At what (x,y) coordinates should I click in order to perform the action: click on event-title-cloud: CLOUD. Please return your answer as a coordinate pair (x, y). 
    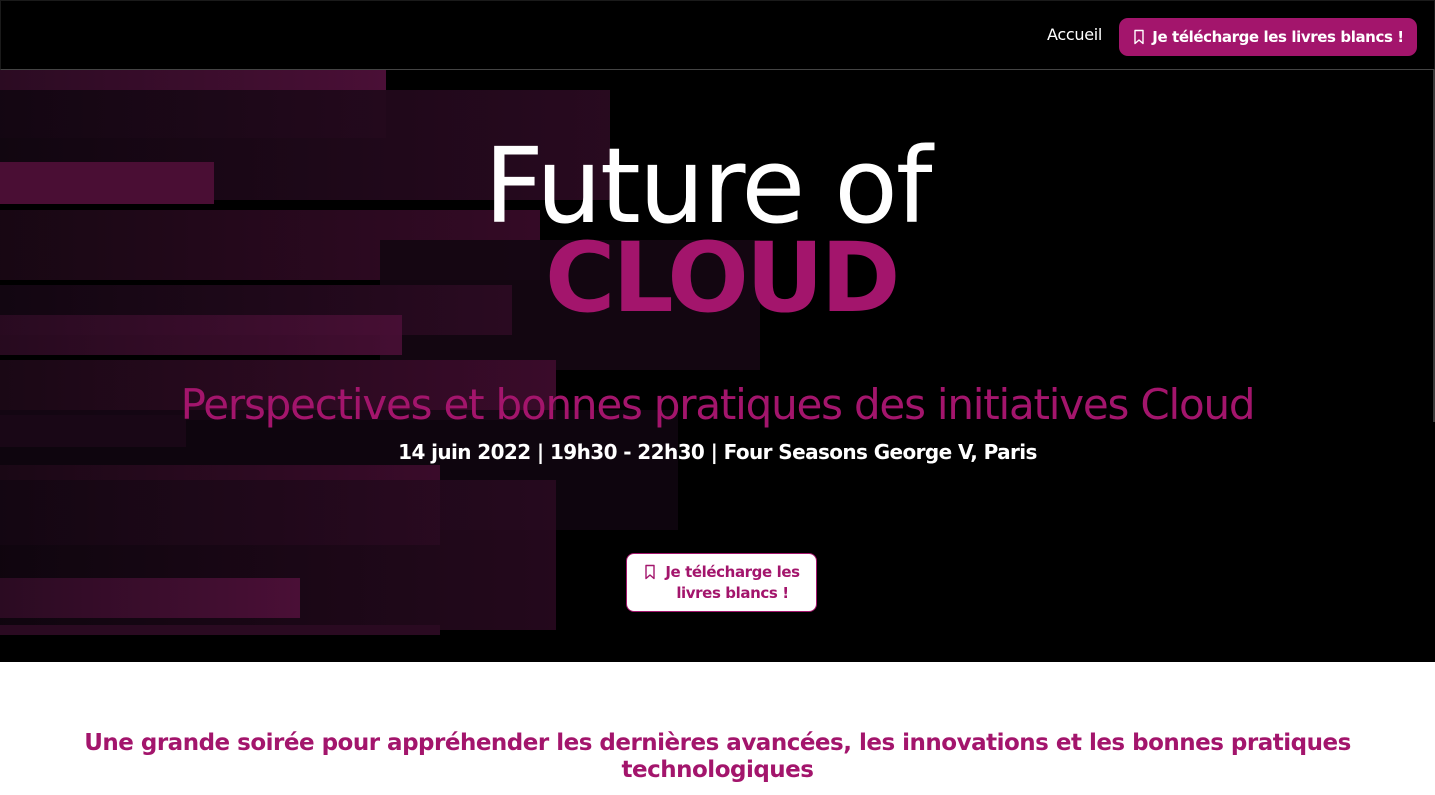
    Looking at the image, I should click on (722, 278).